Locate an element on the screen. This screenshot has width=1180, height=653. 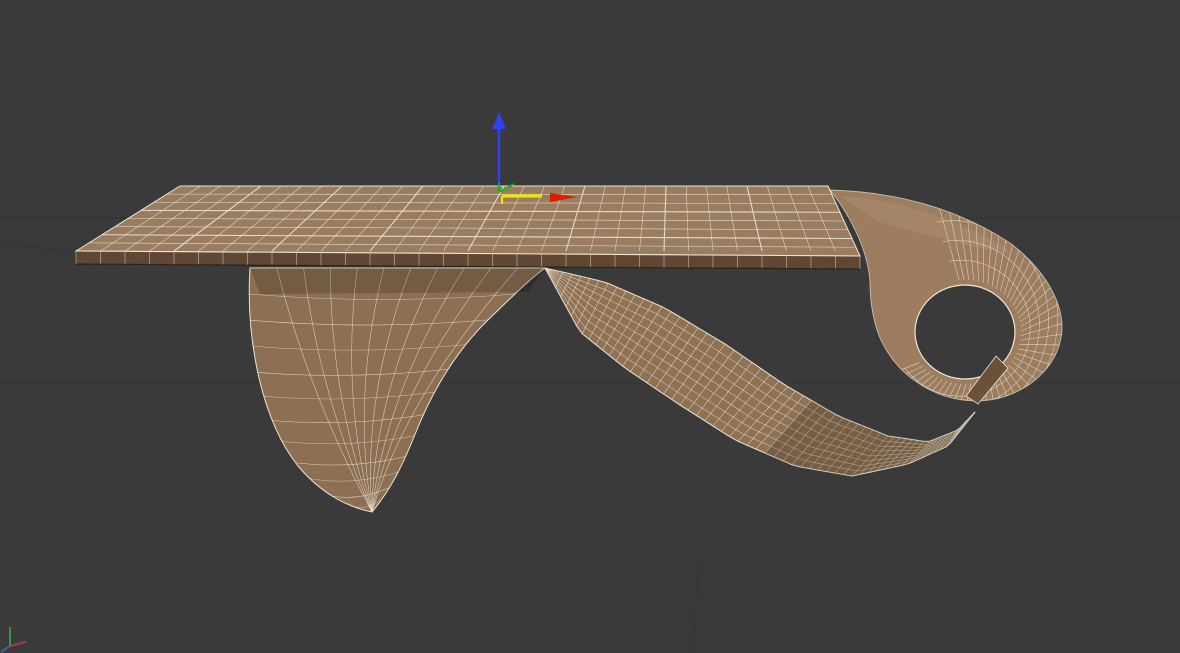
ribbon-left-leg is located at coordinates (397, 390).